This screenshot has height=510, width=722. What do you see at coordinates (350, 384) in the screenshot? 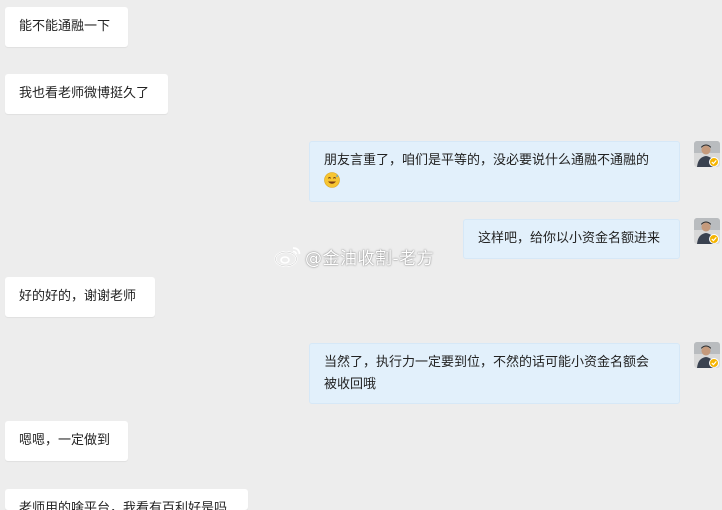
I see `message-text: 被收回哦` at bounding box center [350, 384].